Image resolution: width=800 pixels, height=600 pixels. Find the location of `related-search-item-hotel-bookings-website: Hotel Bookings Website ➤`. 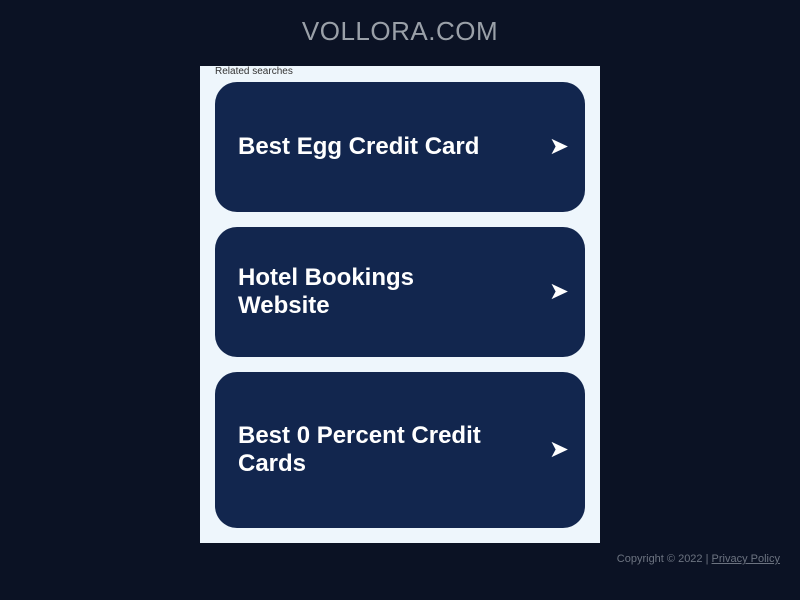

related-search-item-hotel-bookings-website: Hotel Bookings Website ➤ is located at coordinates (400, 292).